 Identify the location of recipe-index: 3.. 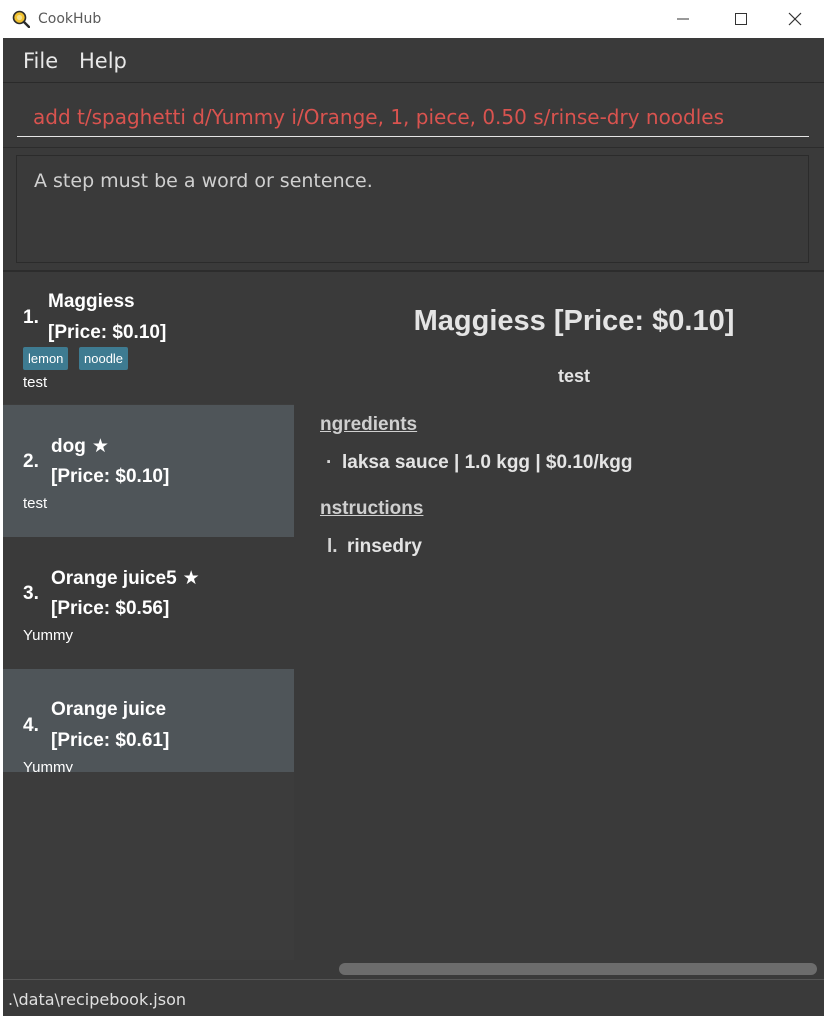
(31, 593).